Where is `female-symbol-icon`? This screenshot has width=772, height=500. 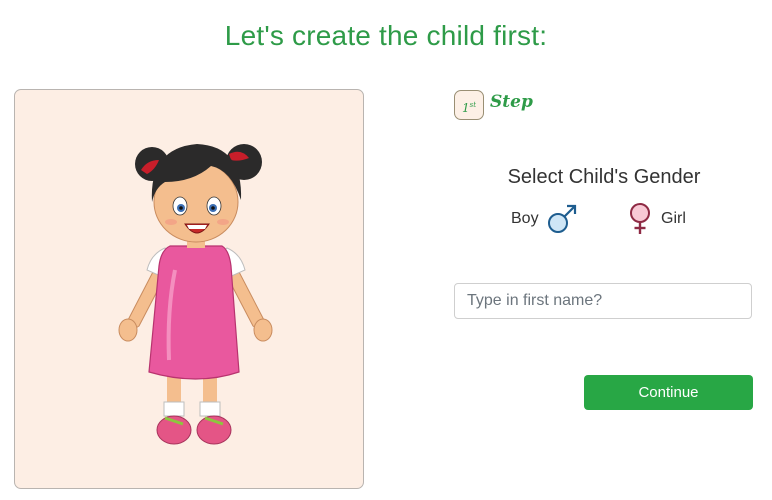
female-symbol-icon is located at coordinates (640, 218).